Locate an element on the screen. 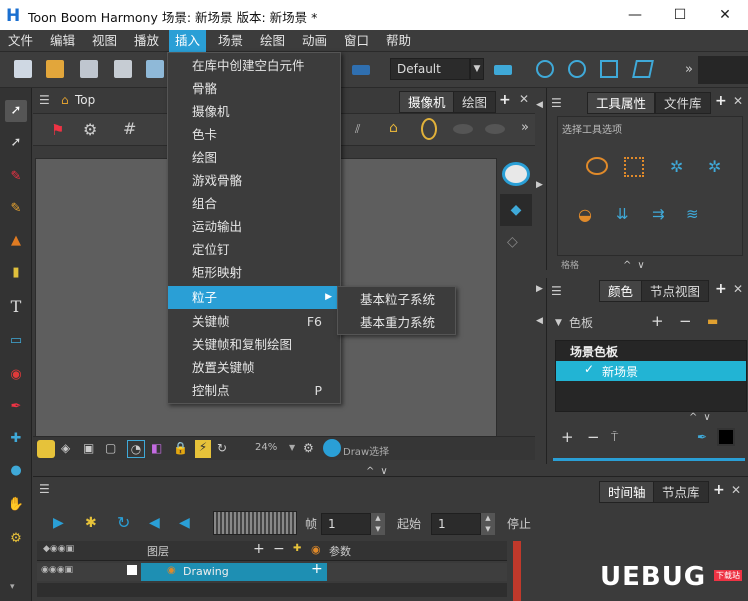 This screenshot has width=748, height=601. bone-tool-icon: ⚙ is located at coordinates (16, 539).